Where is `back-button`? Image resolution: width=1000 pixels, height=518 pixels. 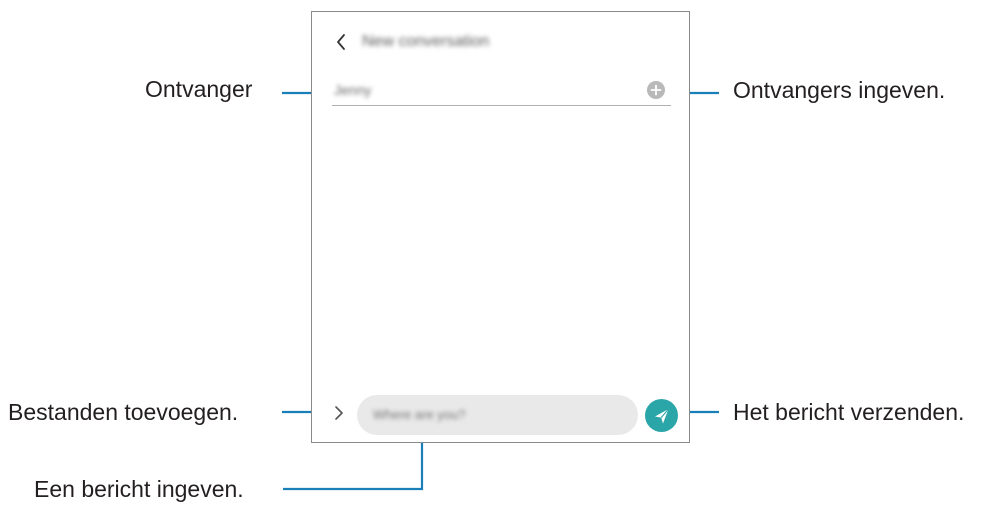 back-button is located at coordinates (342, 42).